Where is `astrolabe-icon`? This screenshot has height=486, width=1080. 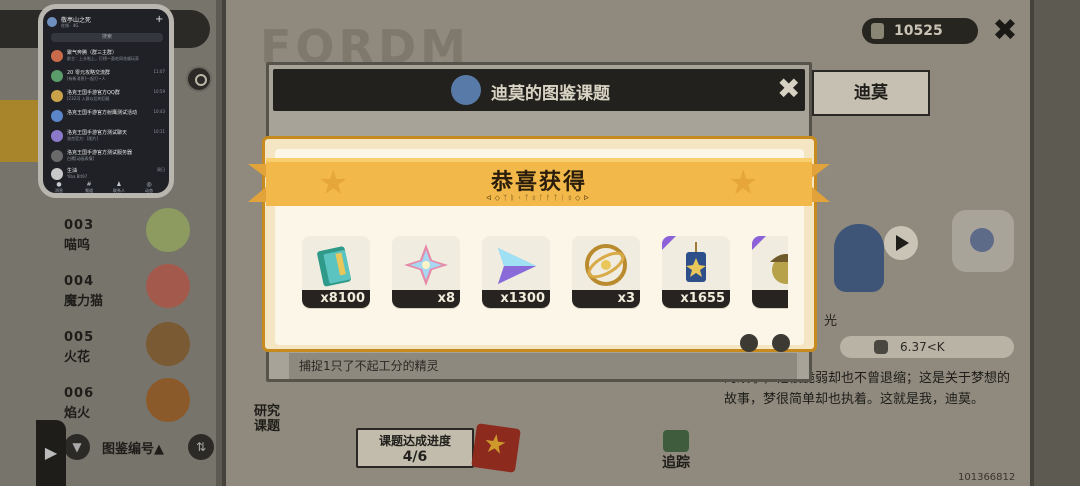 astrolabe-icon is located at coordinates (606, 265).